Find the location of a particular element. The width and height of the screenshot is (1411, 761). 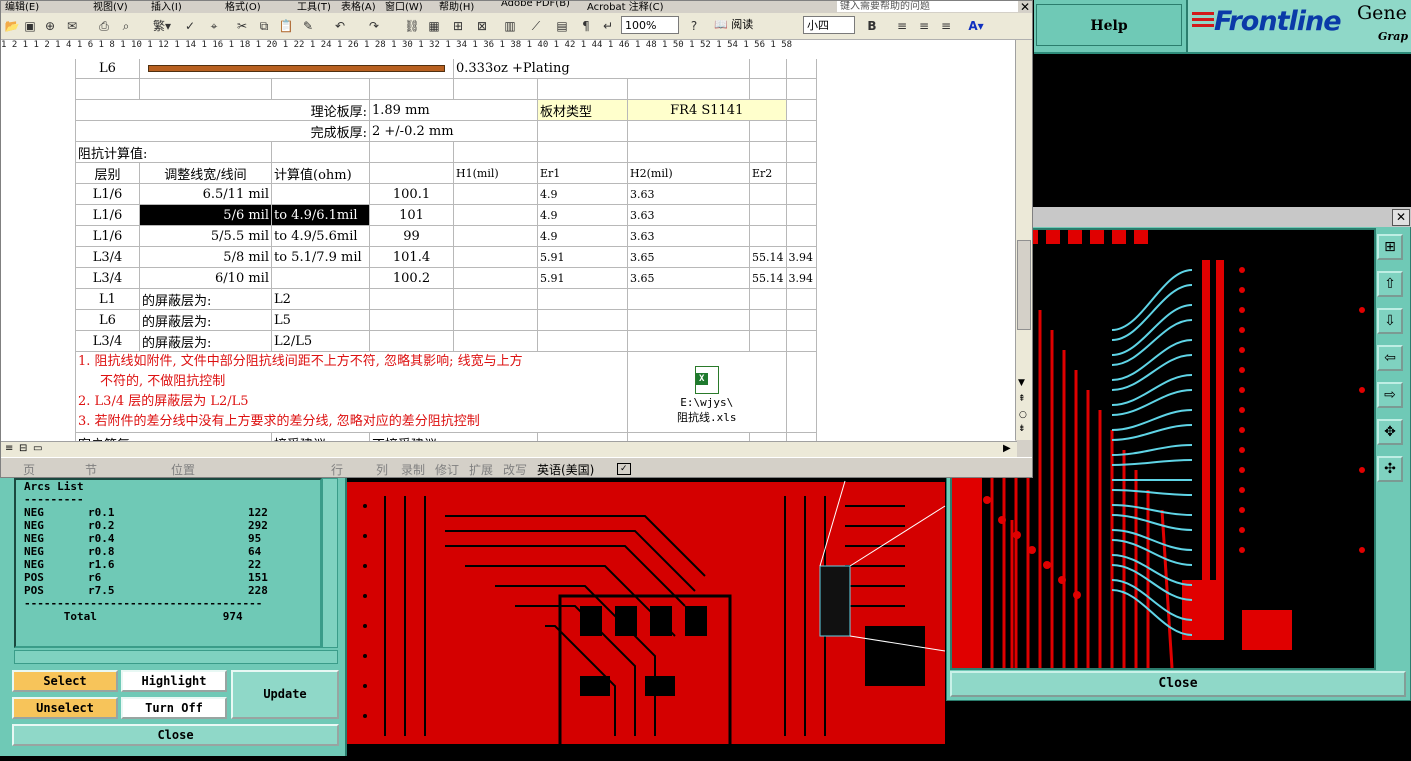

thickness-value: 1.89 mm is located at coordinates (453, 110).